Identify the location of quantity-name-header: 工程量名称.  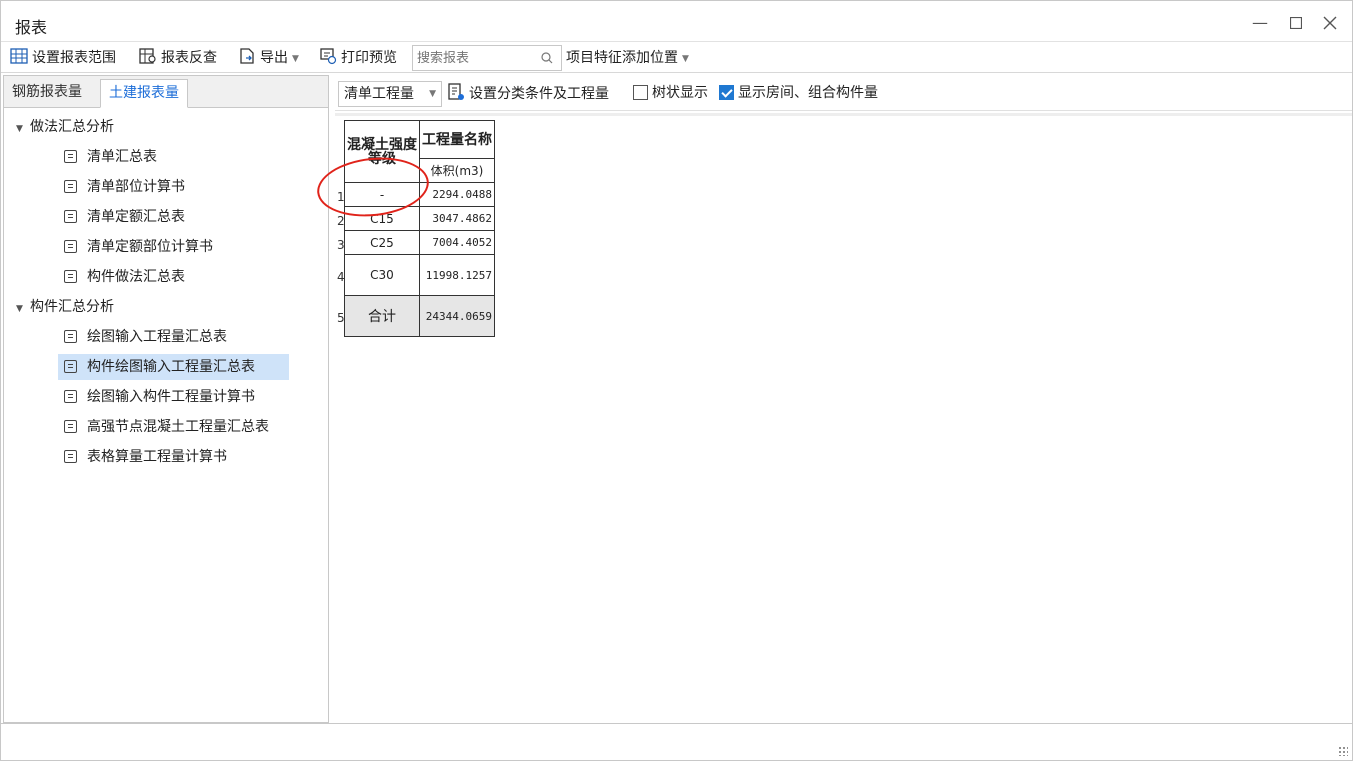
(457, 139).